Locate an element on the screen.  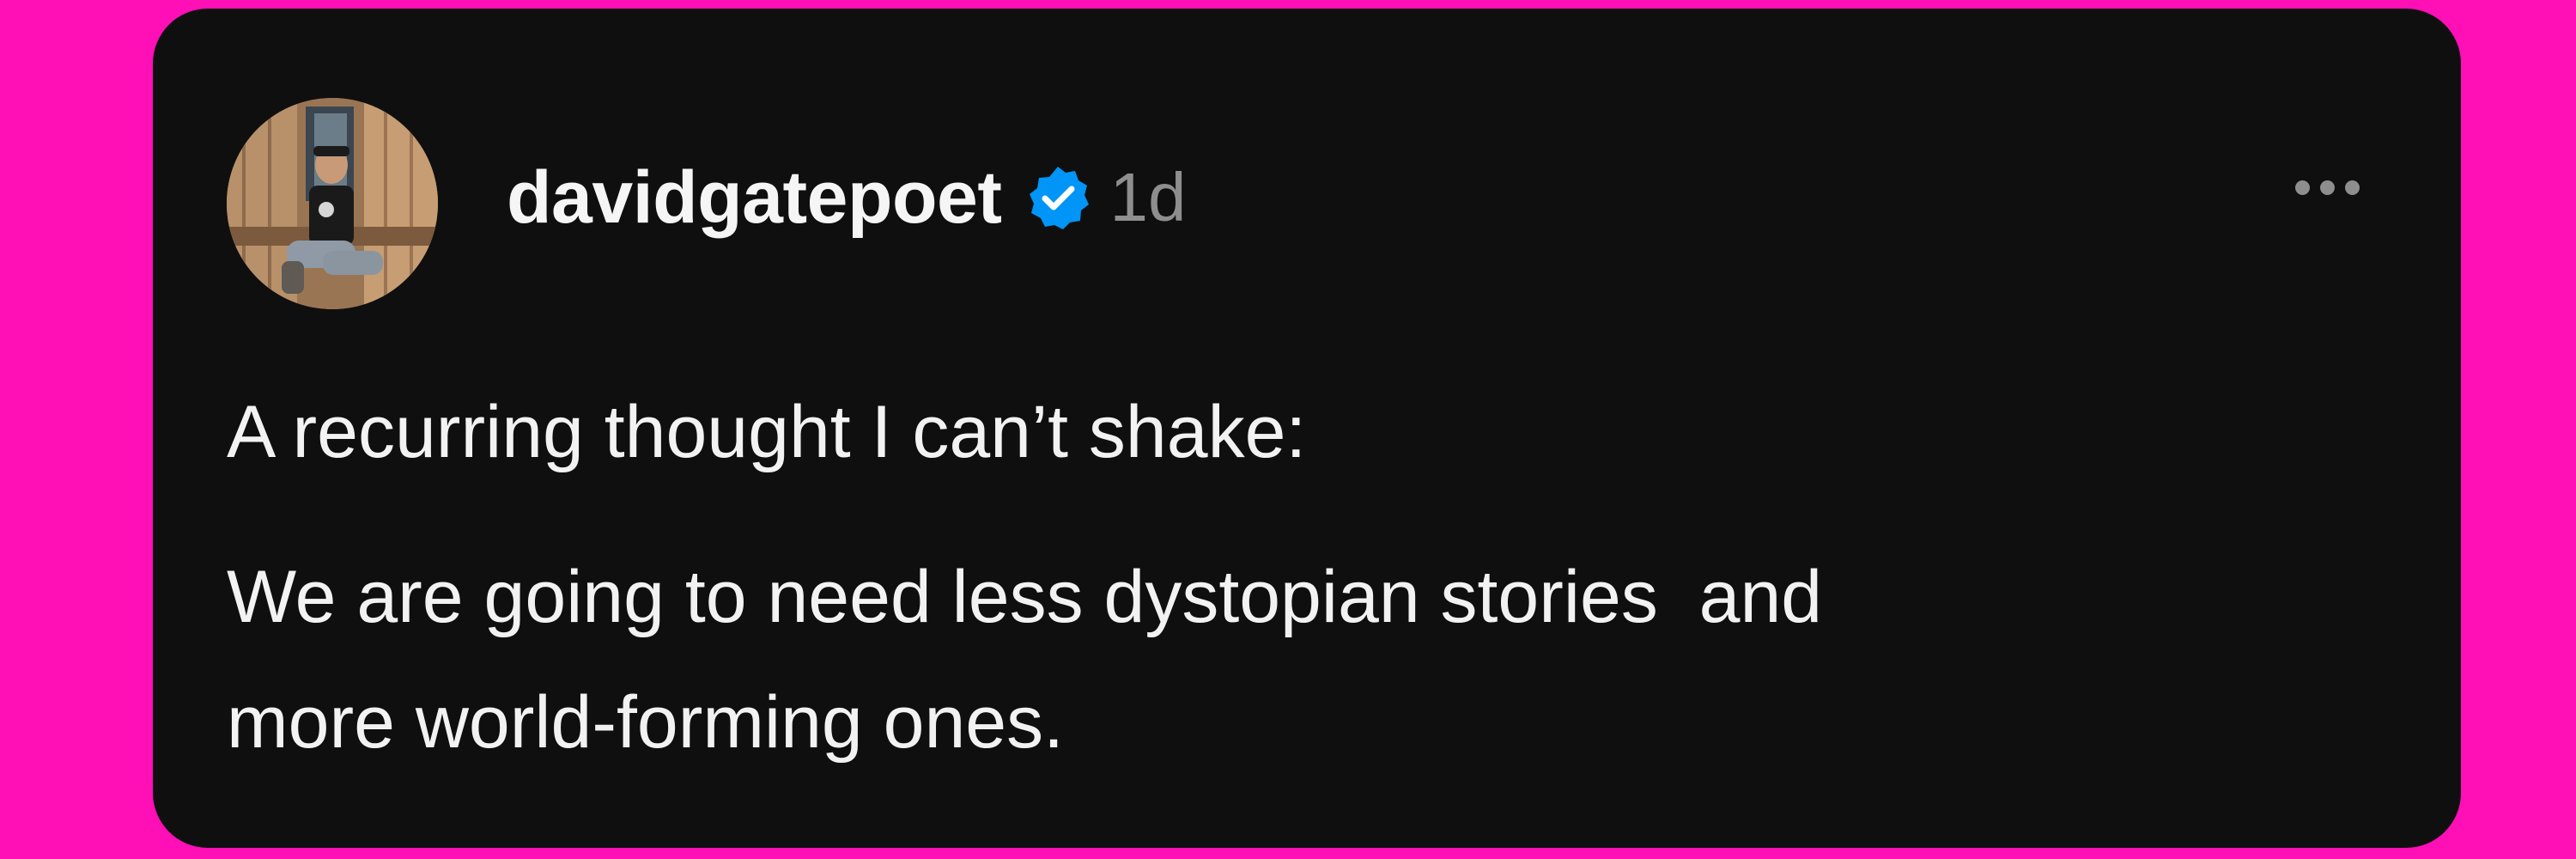
post-header: davidgatepoet 1d is located at coordinates (846, 198).